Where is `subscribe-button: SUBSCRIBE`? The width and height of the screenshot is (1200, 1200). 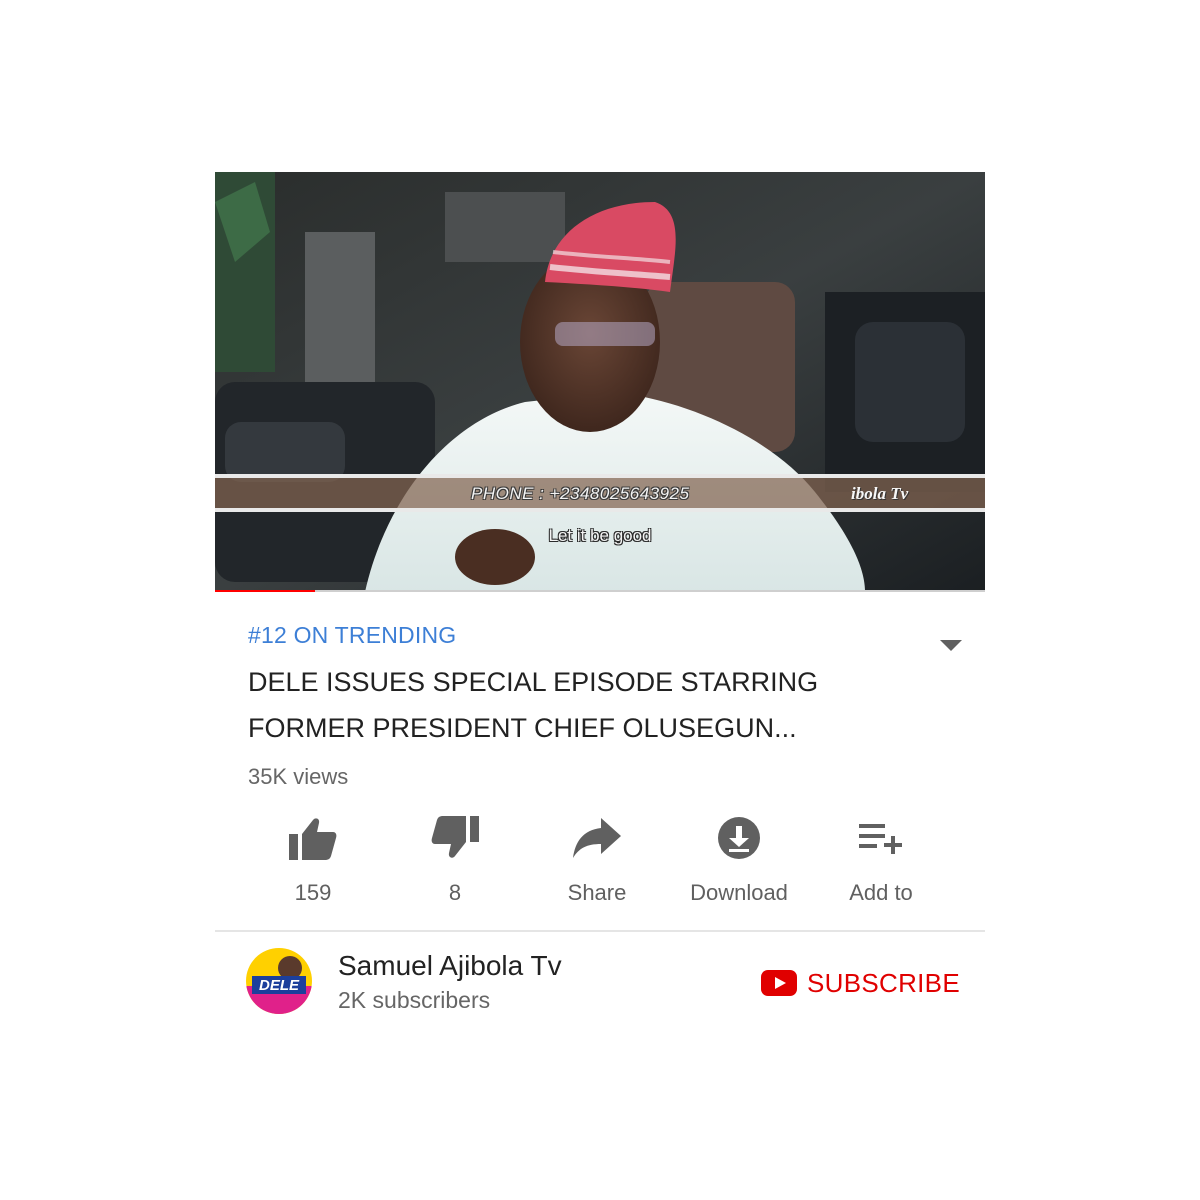 subscribe-button: SUBSCRIBE is located at coordinates (860, 983).